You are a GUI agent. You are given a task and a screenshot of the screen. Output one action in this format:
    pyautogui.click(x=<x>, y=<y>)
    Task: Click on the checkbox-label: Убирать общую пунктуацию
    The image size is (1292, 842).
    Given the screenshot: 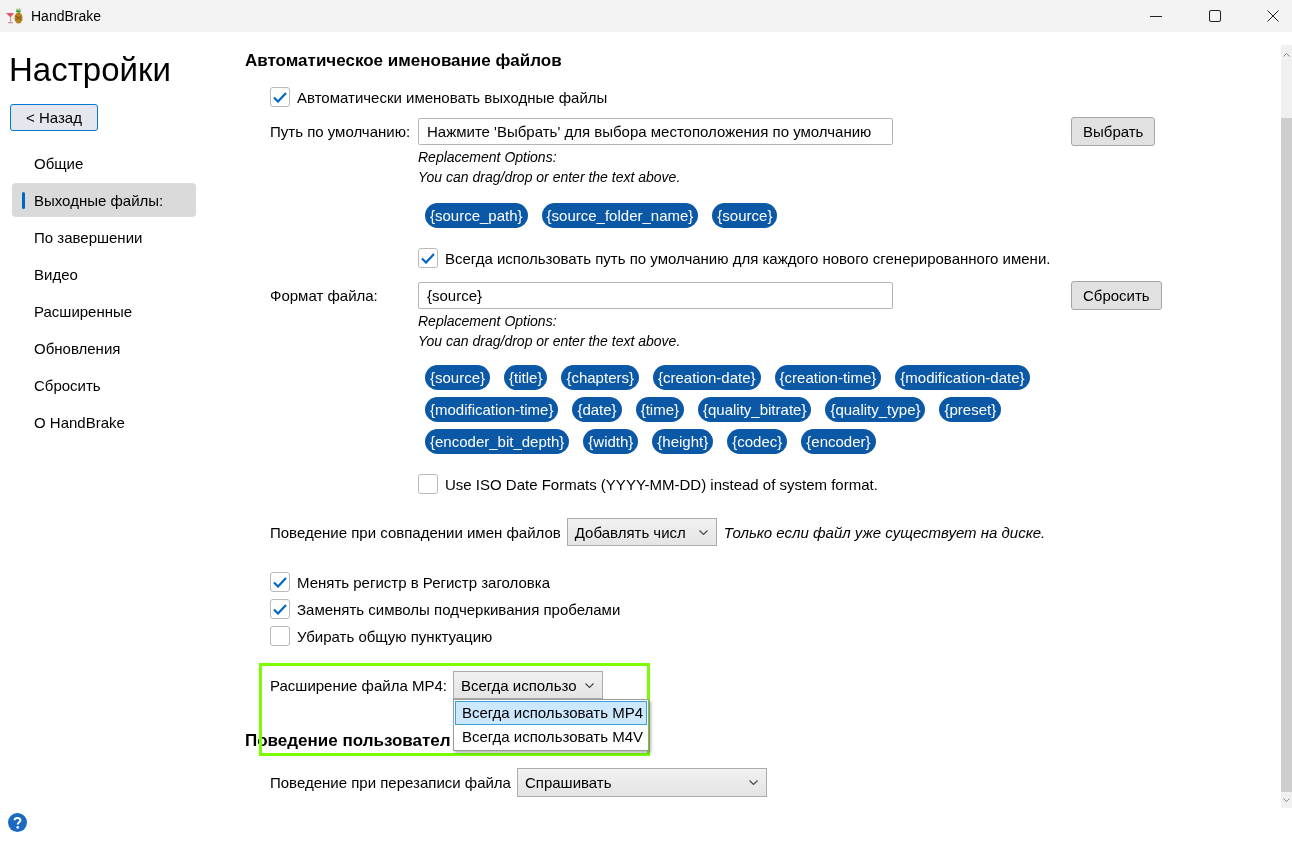 What is the action you would take?
    pyautogui.click(x=395, y=636)
    